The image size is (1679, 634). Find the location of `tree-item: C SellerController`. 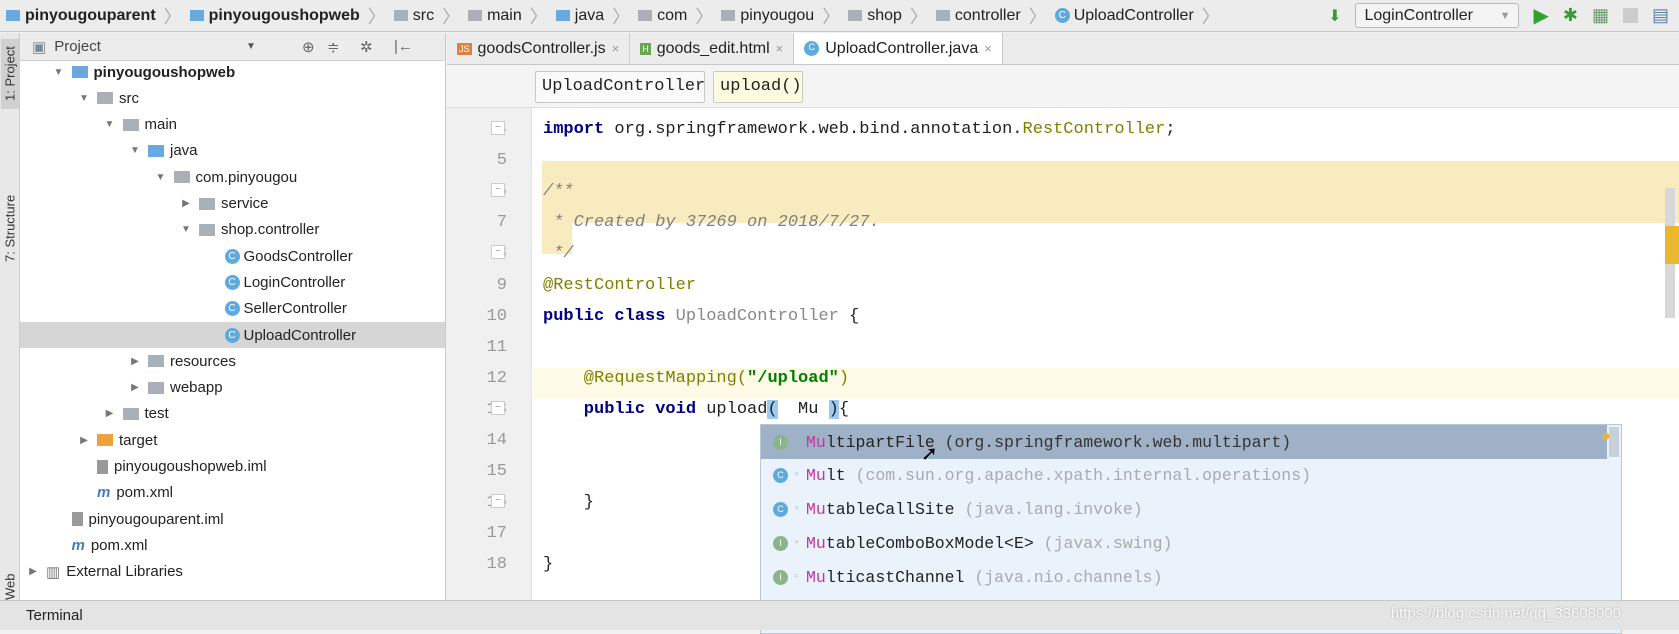

tree-item: C SellerController is located at coordinates (232, 309).